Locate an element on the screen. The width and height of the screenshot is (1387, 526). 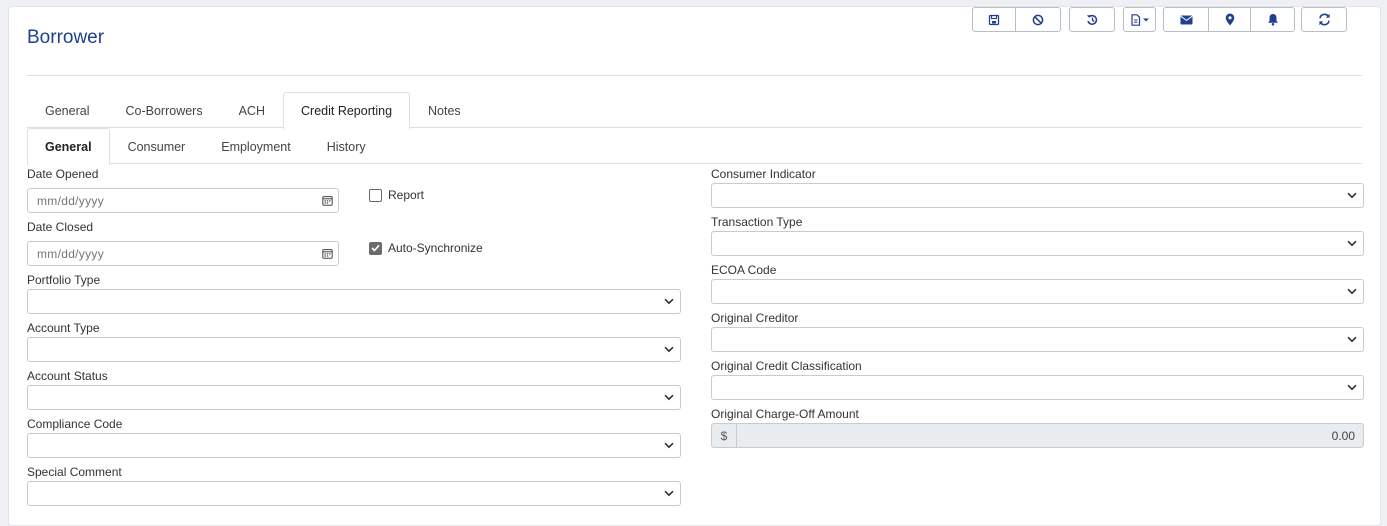
special-comment-label: Special Comment is located at coordinates (74, 472).